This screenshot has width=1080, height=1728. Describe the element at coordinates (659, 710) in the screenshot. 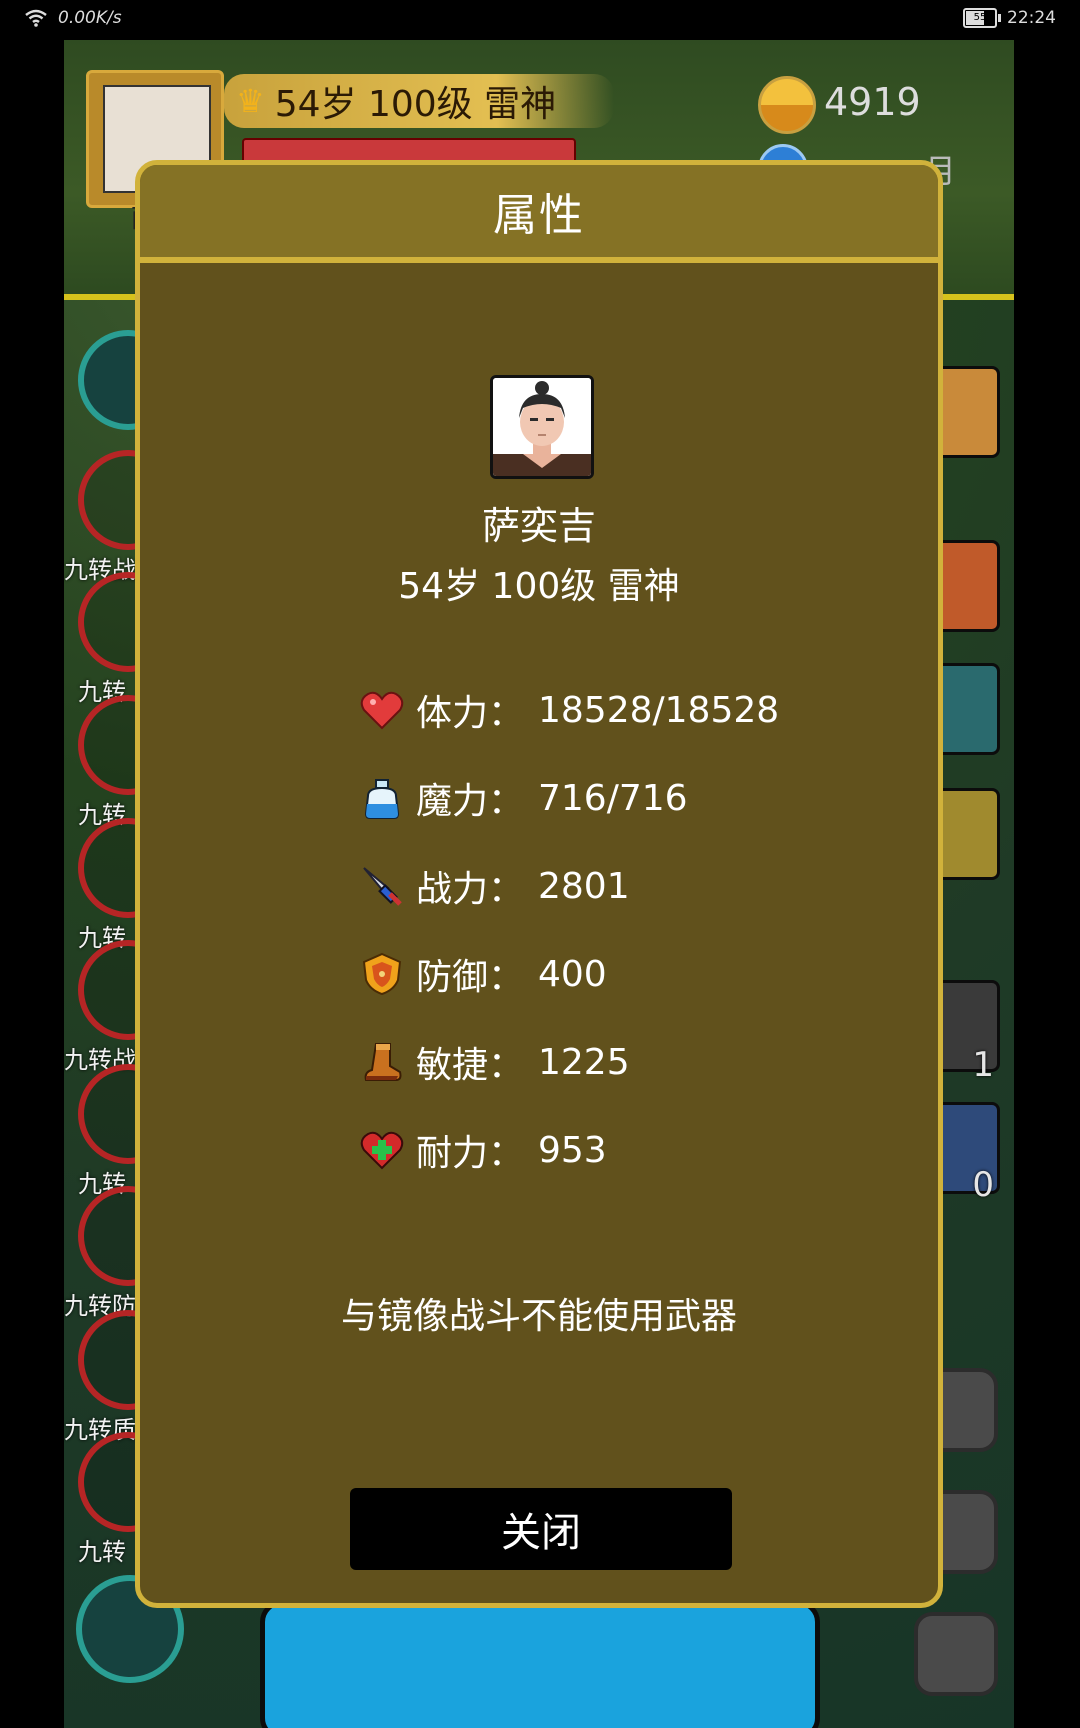

I see `stat-value: 18528/18528` at that location.